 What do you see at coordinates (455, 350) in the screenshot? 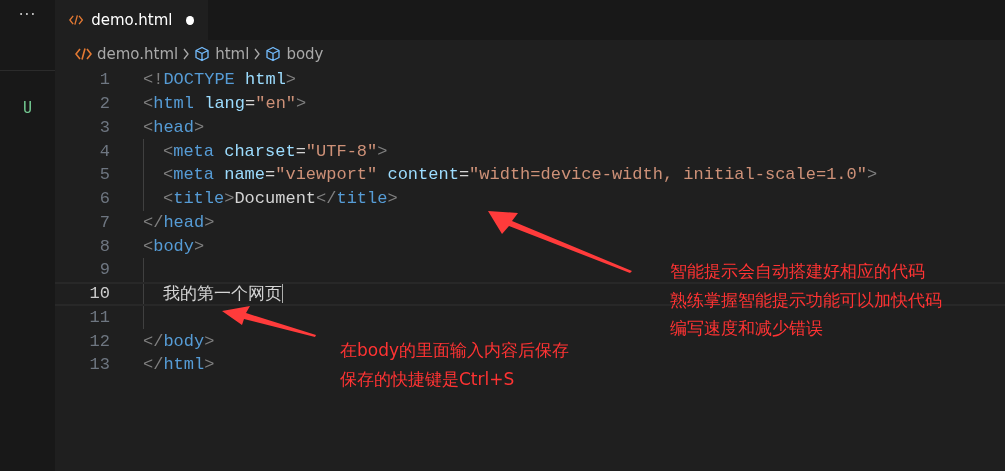
I see `annotation-text: 在body的里面输入内容后保存` at bounding box center [455, 350].